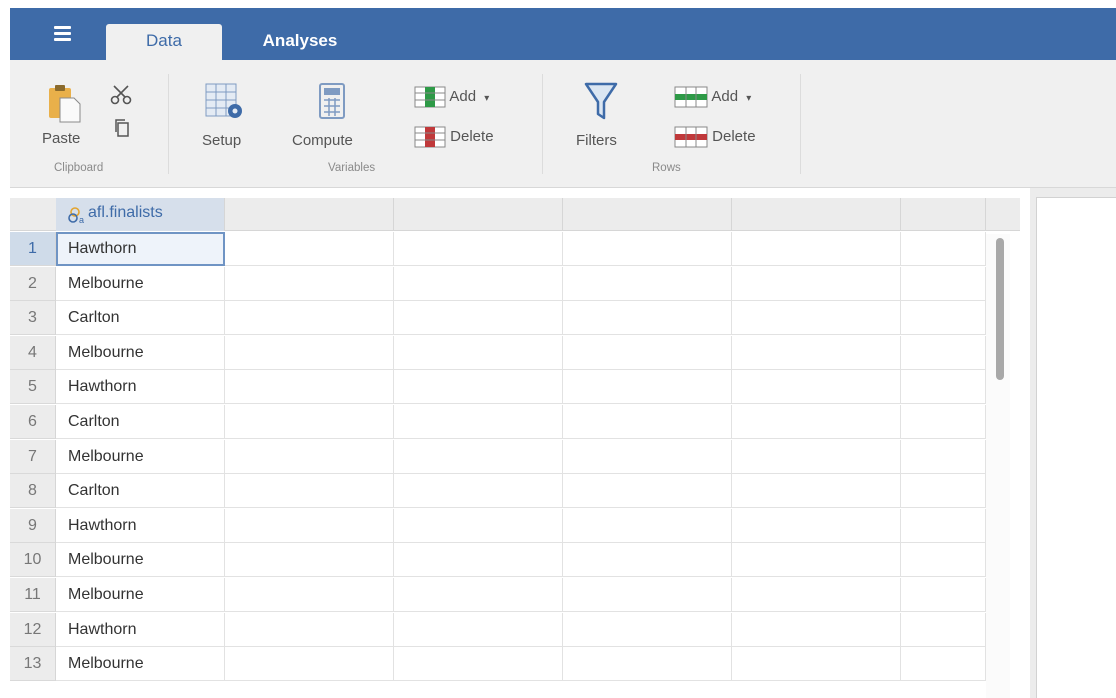  Describe the element at coordinates (454, 137) in the screenshot. I see `delete-variable-button: Delete` at that location.